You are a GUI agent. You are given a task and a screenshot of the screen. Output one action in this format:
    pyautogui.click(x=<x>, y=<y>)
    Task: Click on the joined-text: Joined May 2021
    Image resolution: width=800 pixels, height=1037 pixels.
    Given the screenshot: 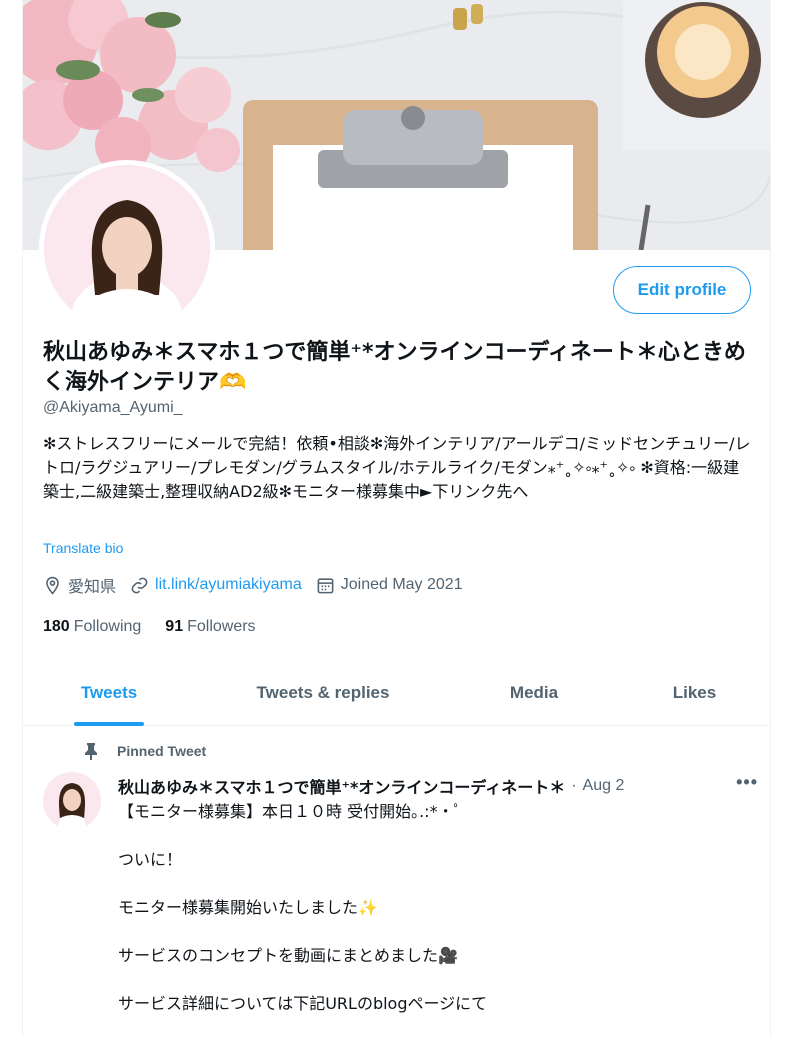 What is the action you would take?
    pyautogui.click(x=401, y=584)
    